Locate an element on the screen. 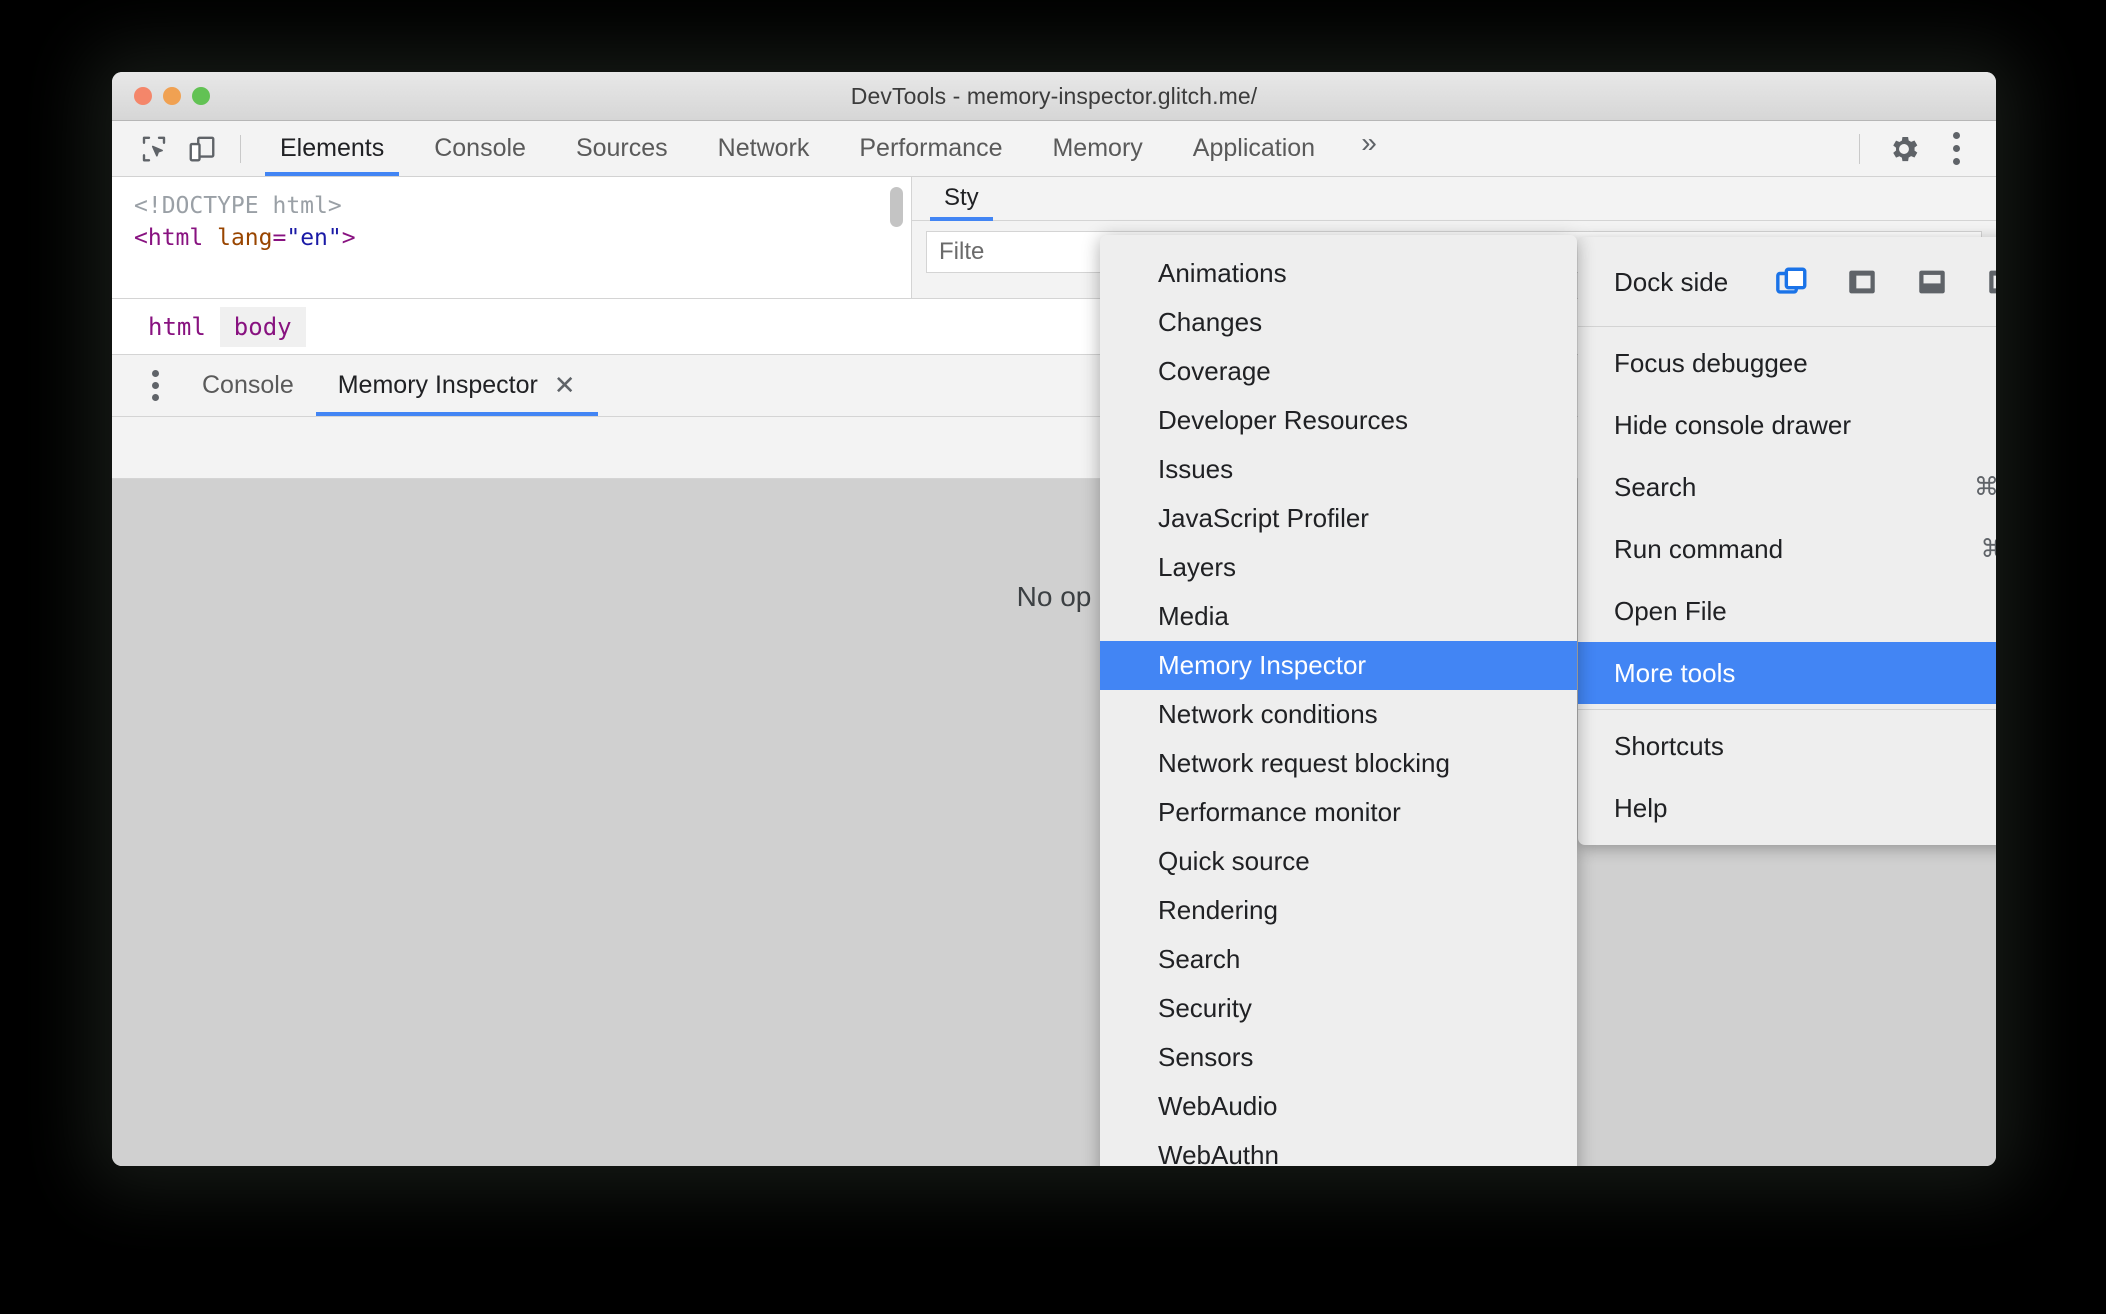 The height and width of the screenshot is (1314, 2106). minimize-window-button is located at coordinates (172, 96).